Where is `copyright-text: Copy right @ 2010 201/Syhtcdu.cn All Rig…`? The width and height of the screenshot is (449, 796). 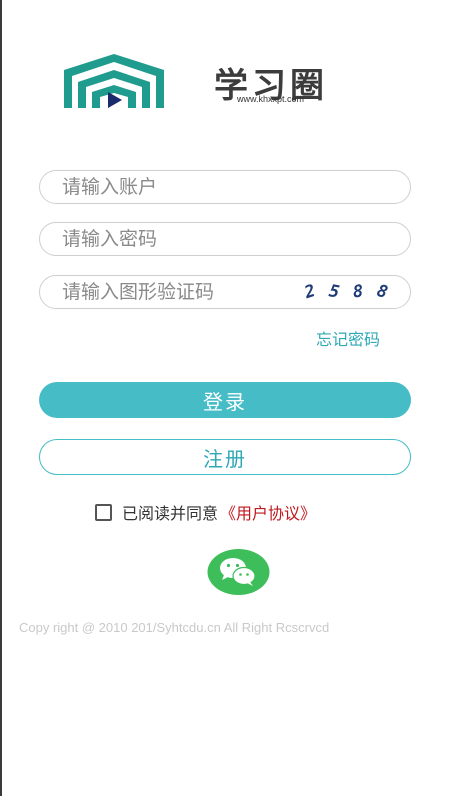 copyright-text: Copy right @ 2010 201/Syhtcdu.cn All Rig… is located at coordinates (174, 627).